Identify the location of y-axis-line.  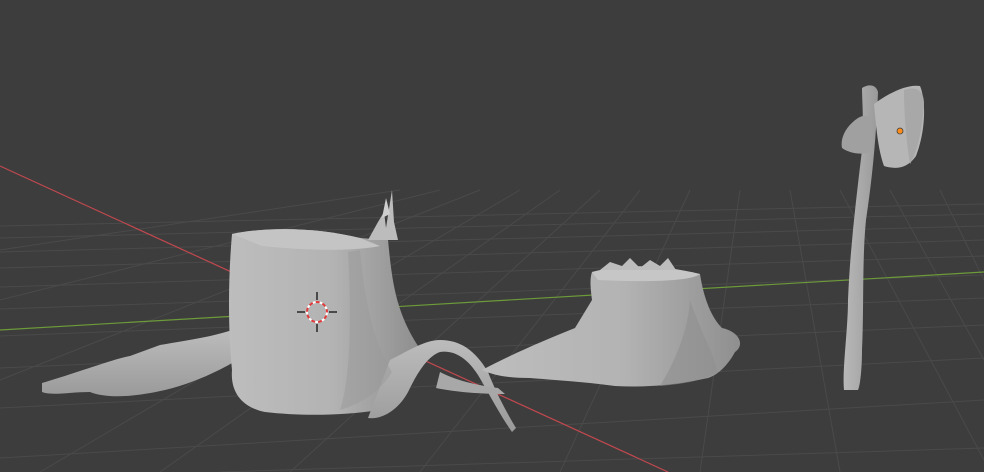
(492, 301).